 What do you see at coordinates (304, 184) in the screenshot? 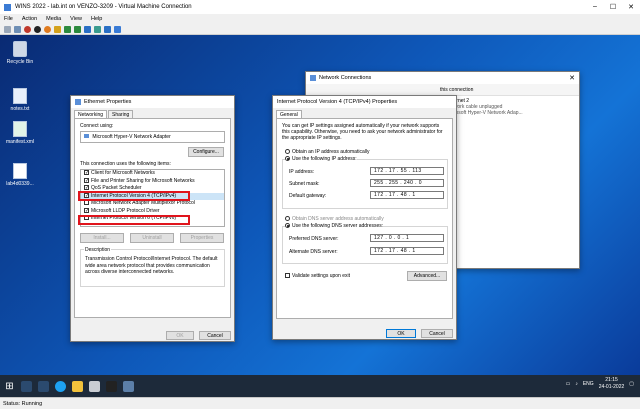
I see `mask-label: Subnet mask:` at bounding box center [304, 184].